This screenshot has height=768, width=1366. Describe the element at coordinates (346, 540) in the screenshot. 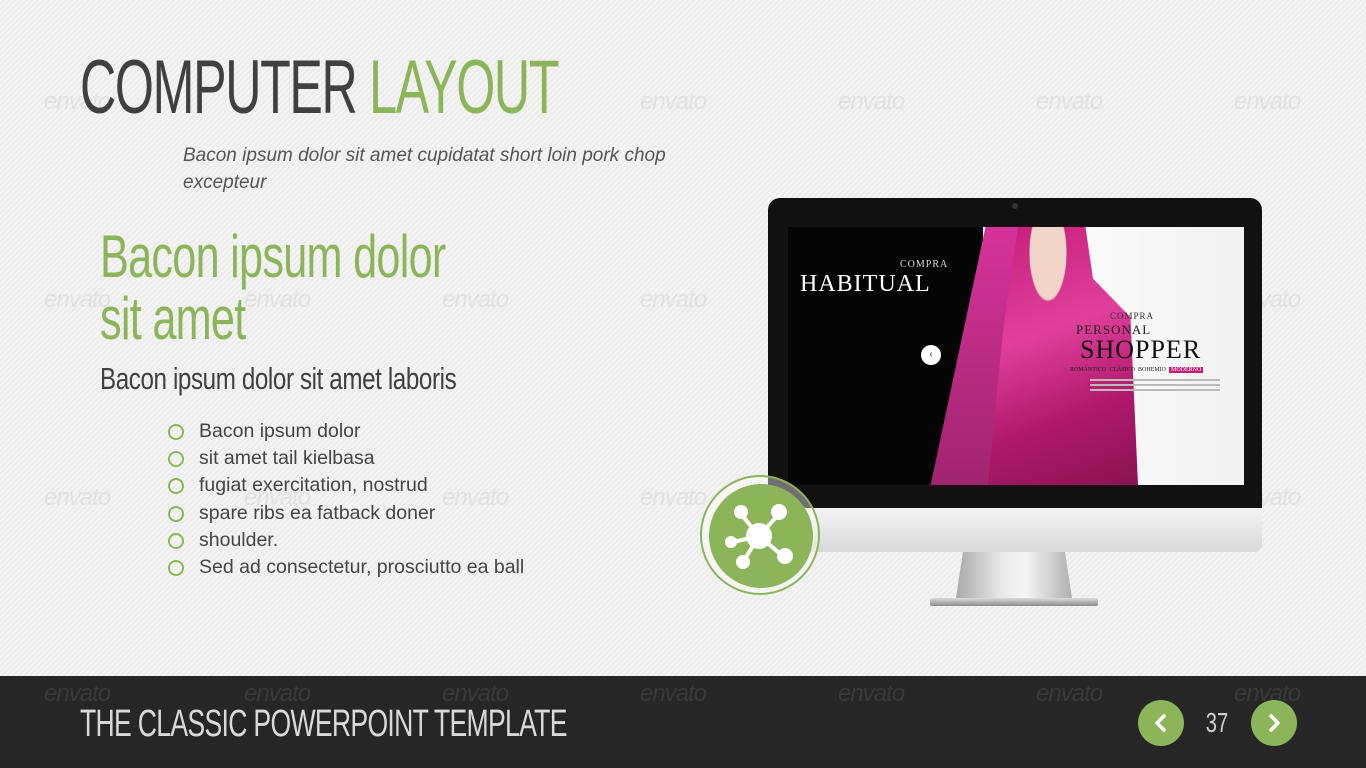

I see `list-item: shoulder.` at that location.